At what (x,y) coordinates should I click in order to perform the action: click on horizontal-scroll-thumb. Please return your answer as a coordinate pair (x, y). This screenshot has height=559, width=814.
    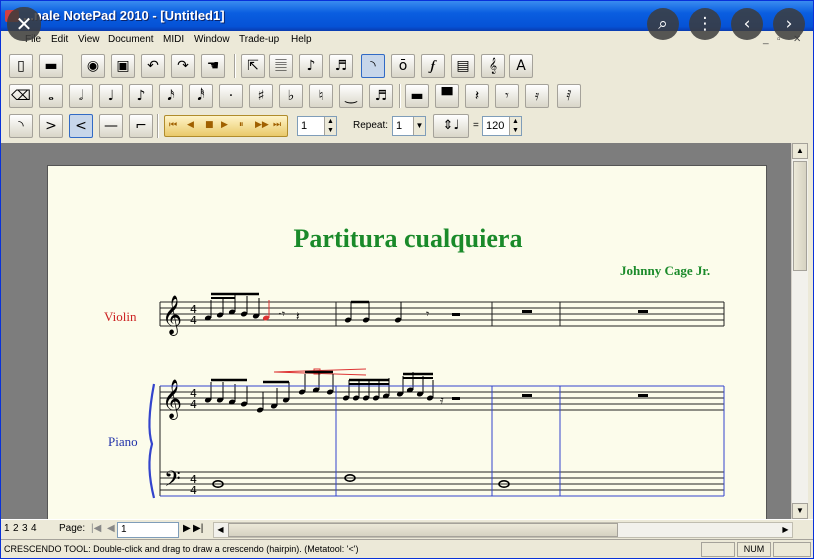
    Looking at the image, I should click on (423, 530).